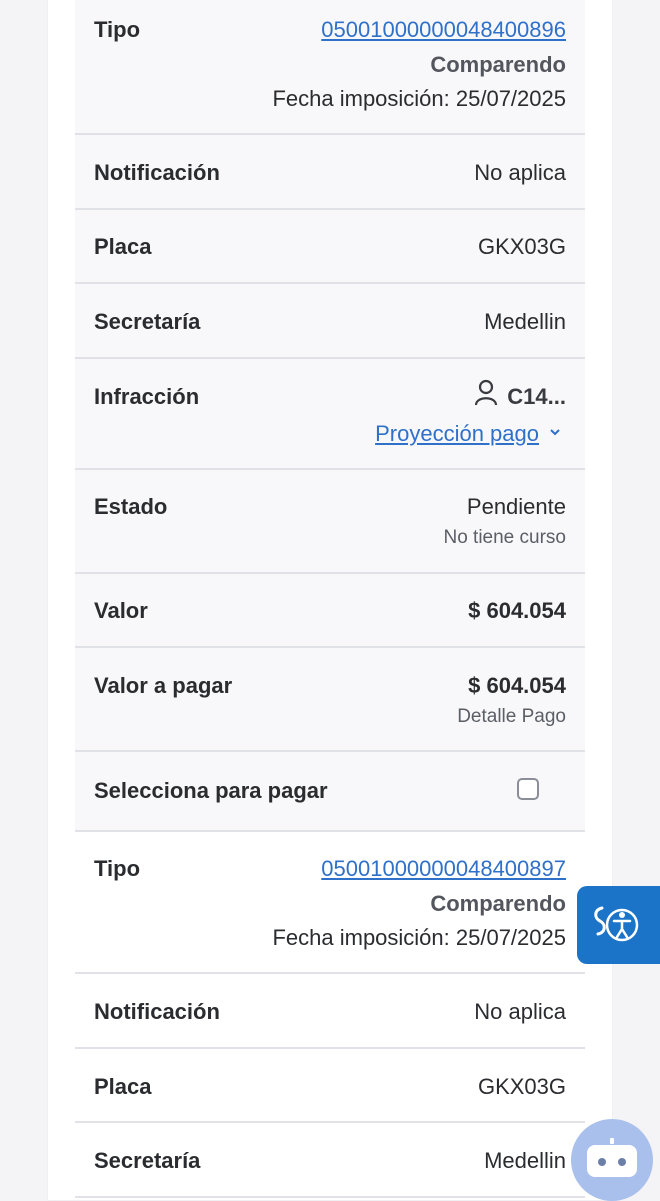 The height and width of the screenshot is (1201, 660). What do you see at coordinates (147, 396) in the screenshot?
I see `infraccion-label: Infracción` at bounding box center [147, 396].